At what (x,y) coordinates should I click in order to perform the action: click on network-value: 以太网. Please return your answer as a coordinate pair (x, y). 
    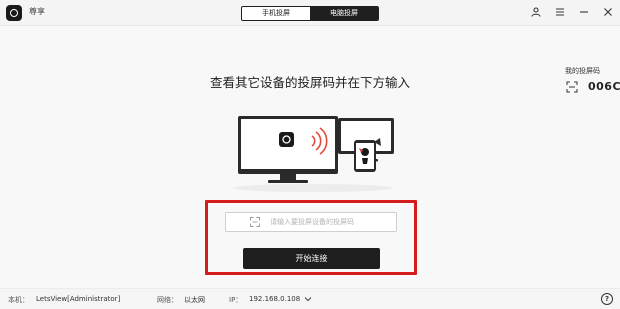
    Looking at the image, I should click on (194, 300).